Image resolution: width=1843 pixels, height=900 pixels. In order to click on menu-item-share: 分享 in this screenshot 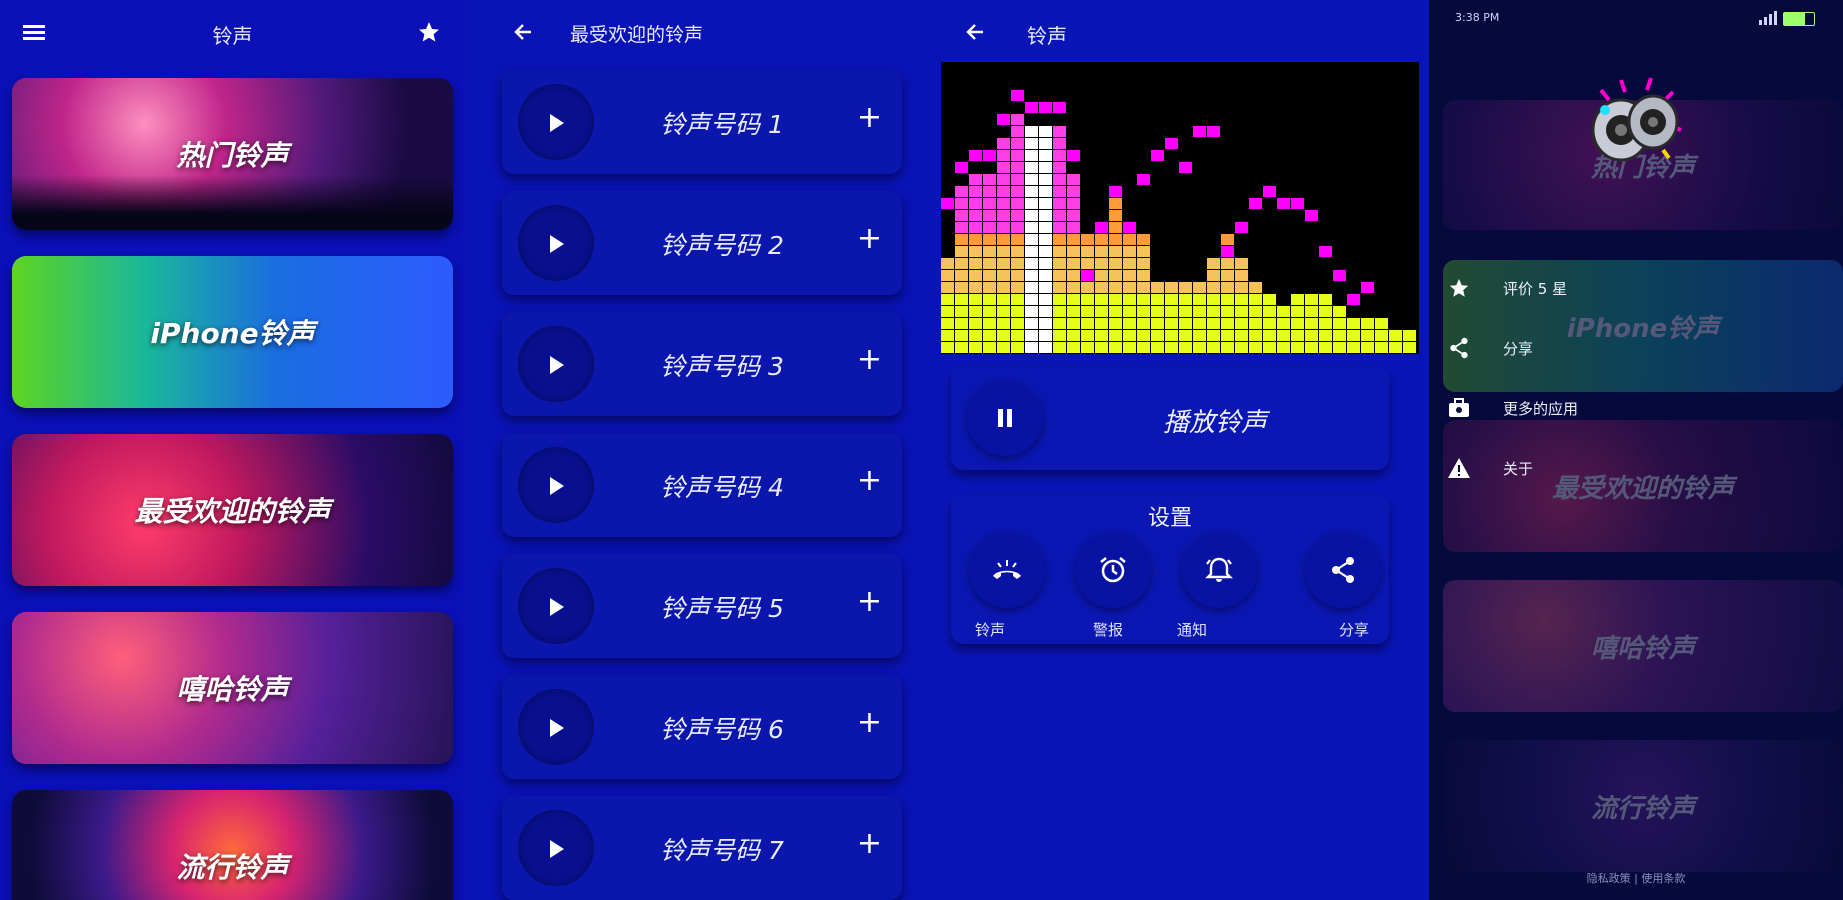, I will do `click(1489, 348)`.